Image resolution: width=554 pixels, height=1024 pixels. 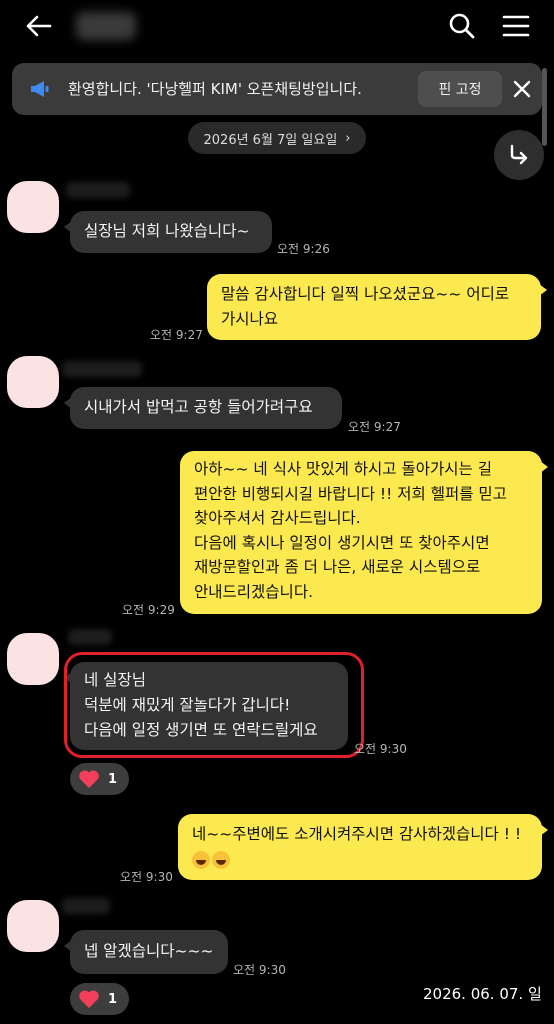 I want to click on search-button, so click(x=462, y=26).